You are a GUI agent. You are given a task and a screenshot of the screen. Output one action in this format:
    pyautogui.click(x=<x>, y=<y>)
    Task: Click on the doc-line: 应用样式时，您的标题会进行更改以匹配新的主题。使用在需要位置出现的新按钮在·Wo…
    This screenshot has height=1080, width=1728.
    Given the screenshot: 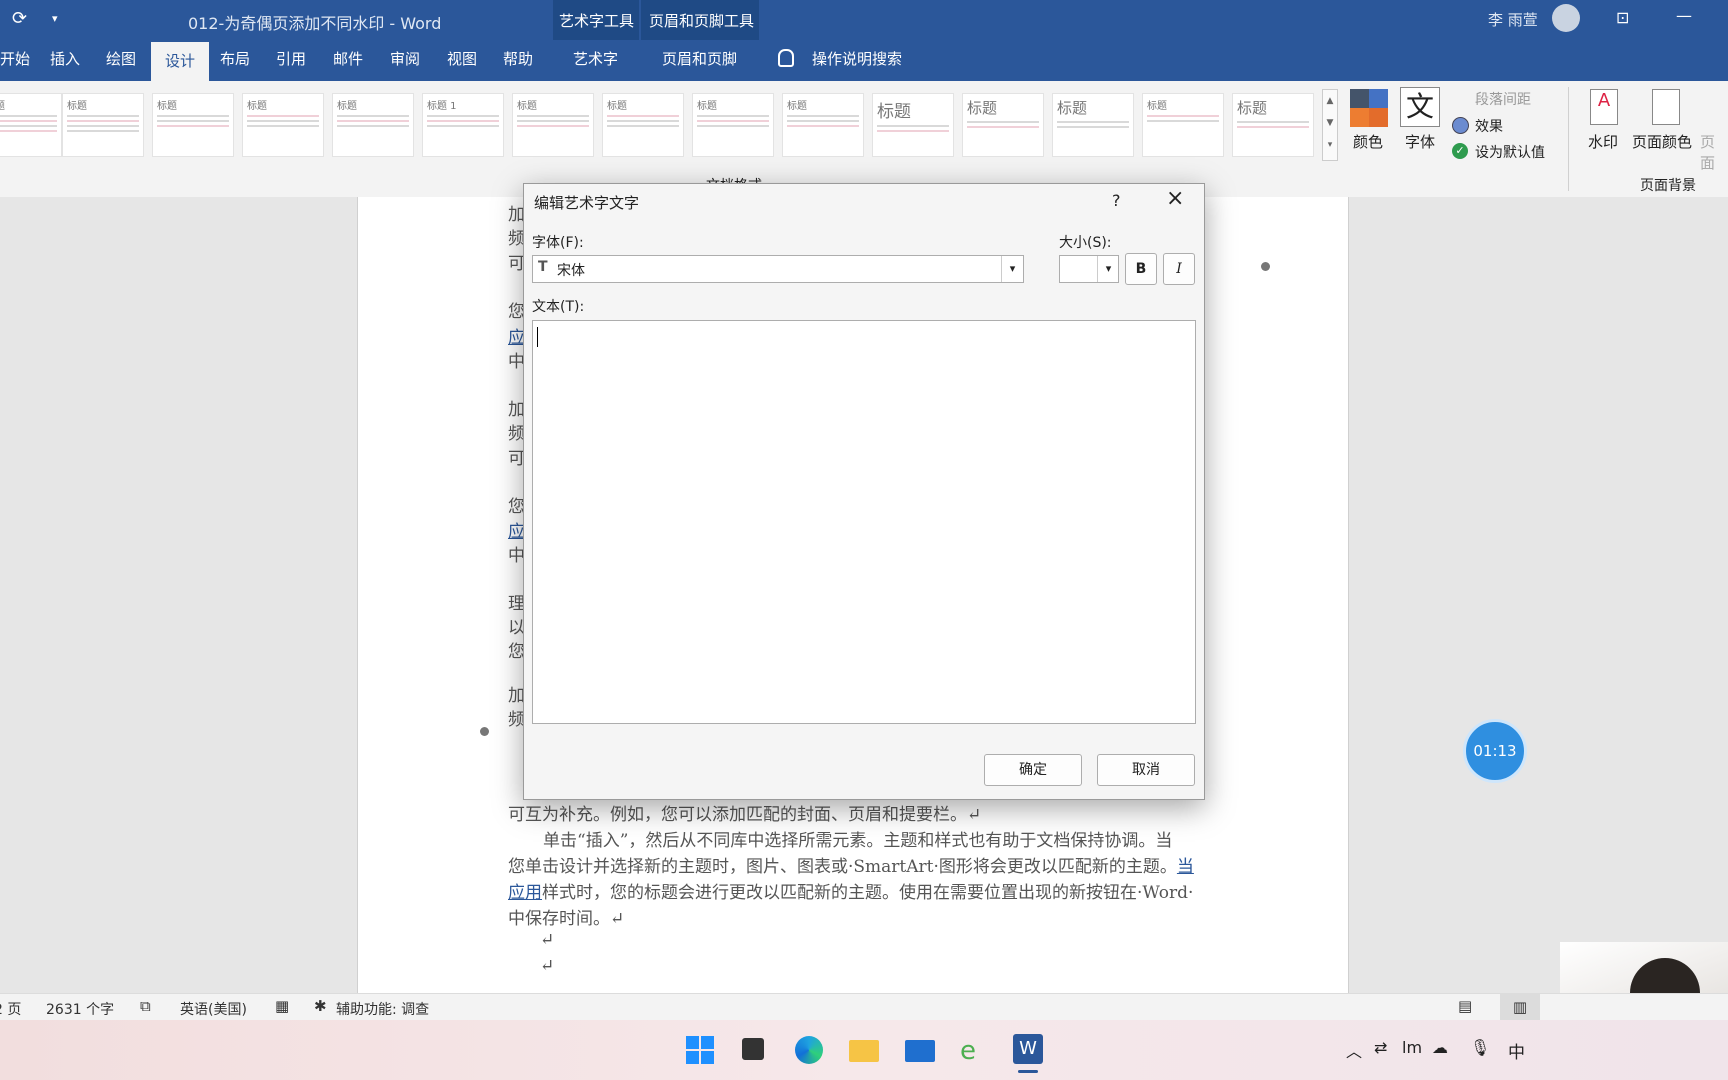 What is the action you would take?
    pyautogui.click(x=850, y=890)
    